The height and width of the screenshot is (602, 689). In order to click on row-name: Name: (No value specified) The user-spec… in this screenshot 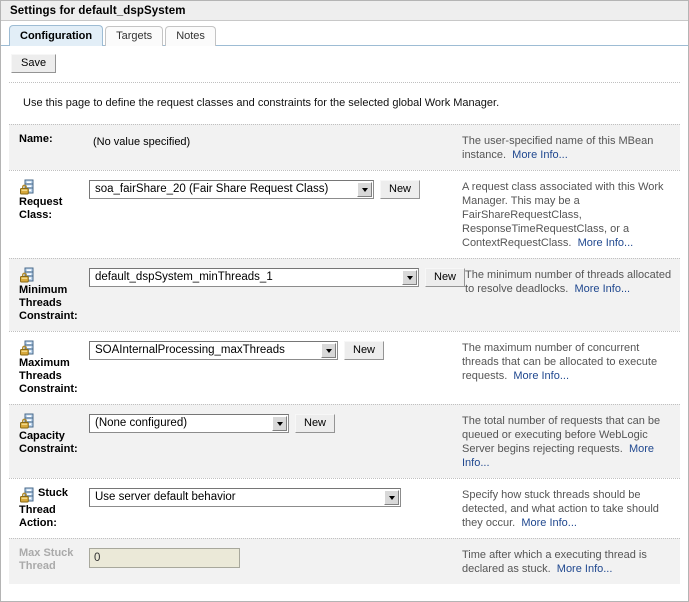, I will do `click(344, 147)`.